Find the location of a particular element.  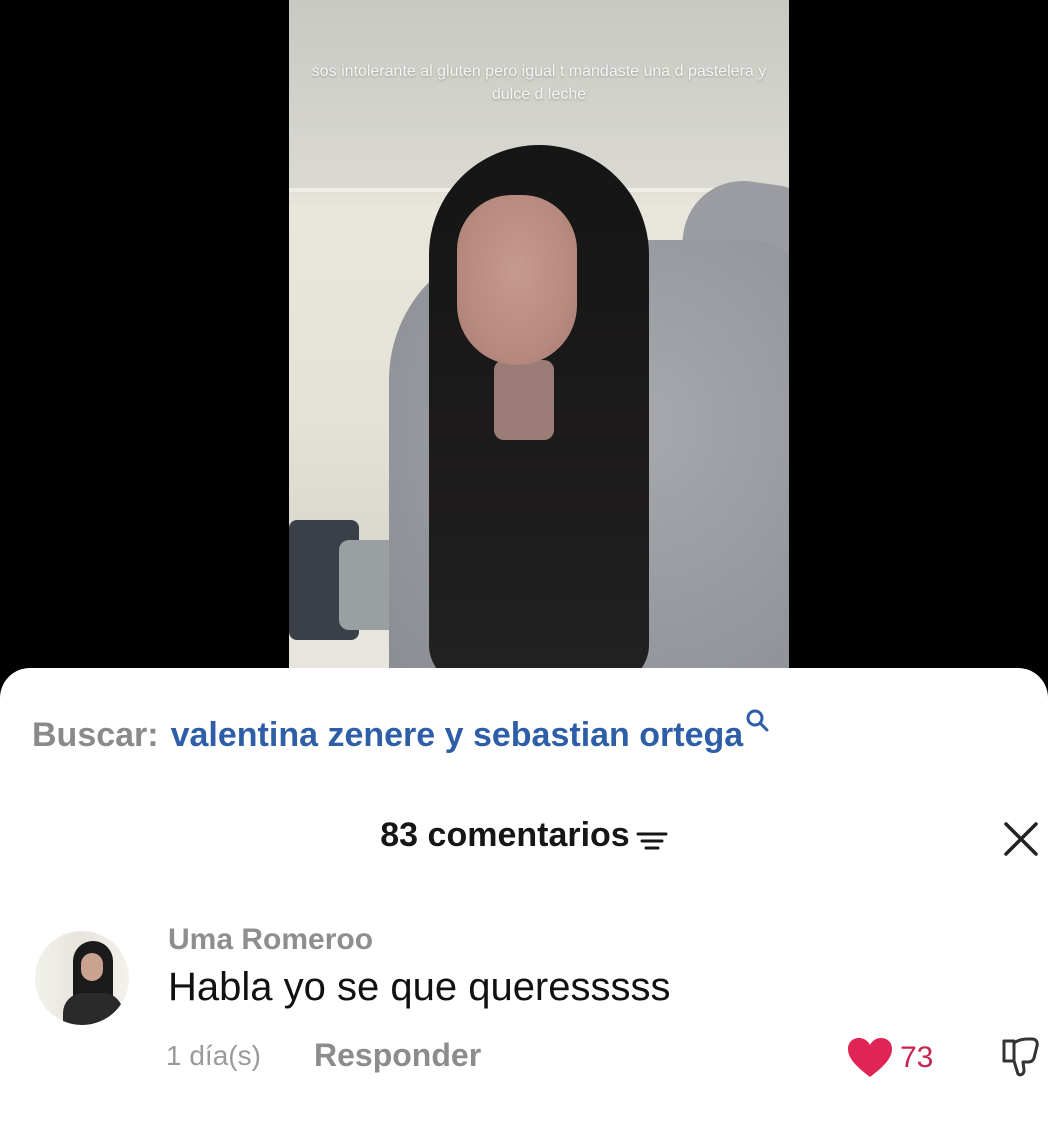

dislike-button is located at coordinates (1020, 1057).